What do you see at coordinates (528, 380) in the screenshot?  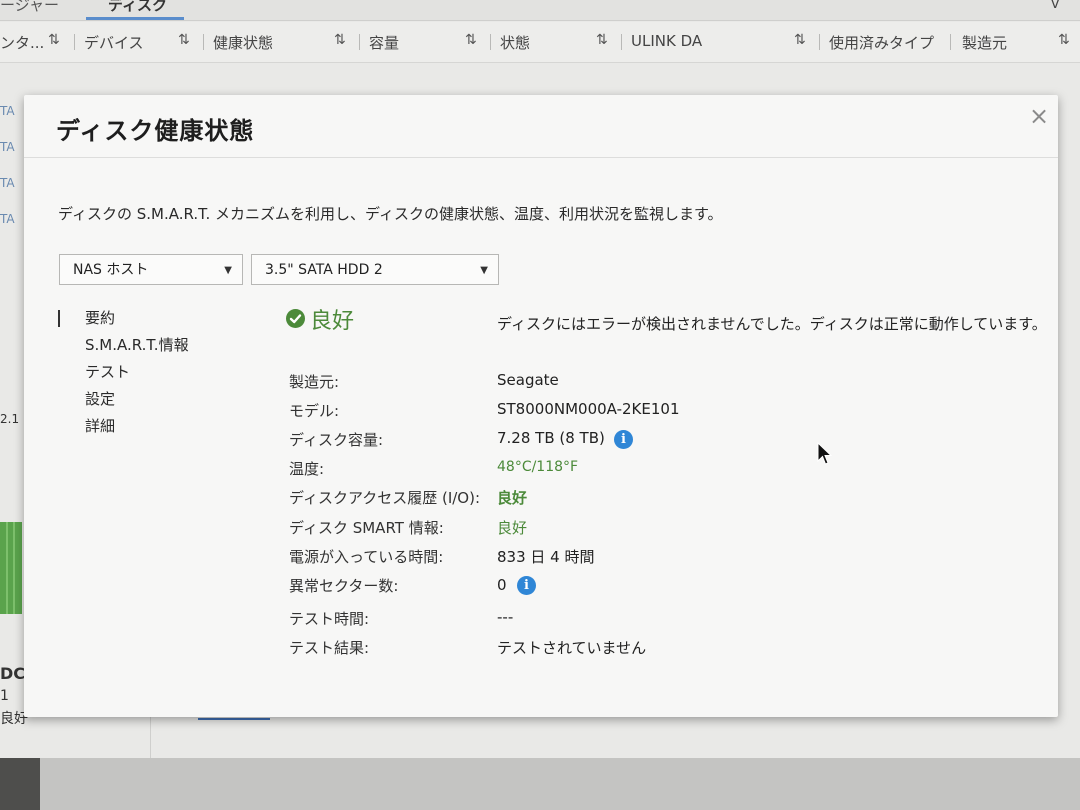 I see `manufacturer-value: Seagate` at bounding box center [528, 380].